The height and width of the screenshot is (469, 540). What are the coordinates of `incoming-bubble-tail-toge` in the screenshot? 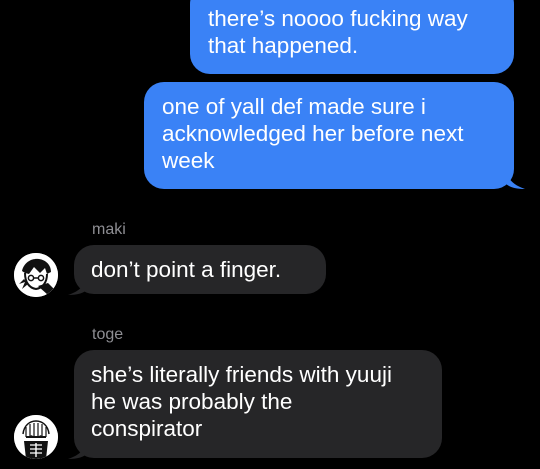 It's located at (78, 448).